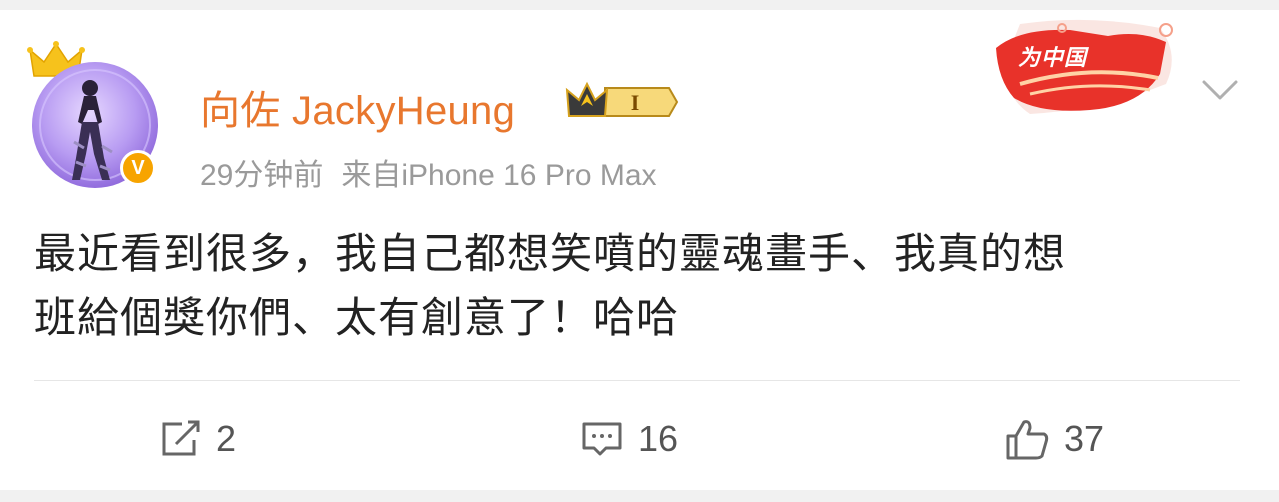  What do you see at coordinates (1054, 439) in the screenshot?
I see `like-button: 37` at bounding box center [1054, 439].